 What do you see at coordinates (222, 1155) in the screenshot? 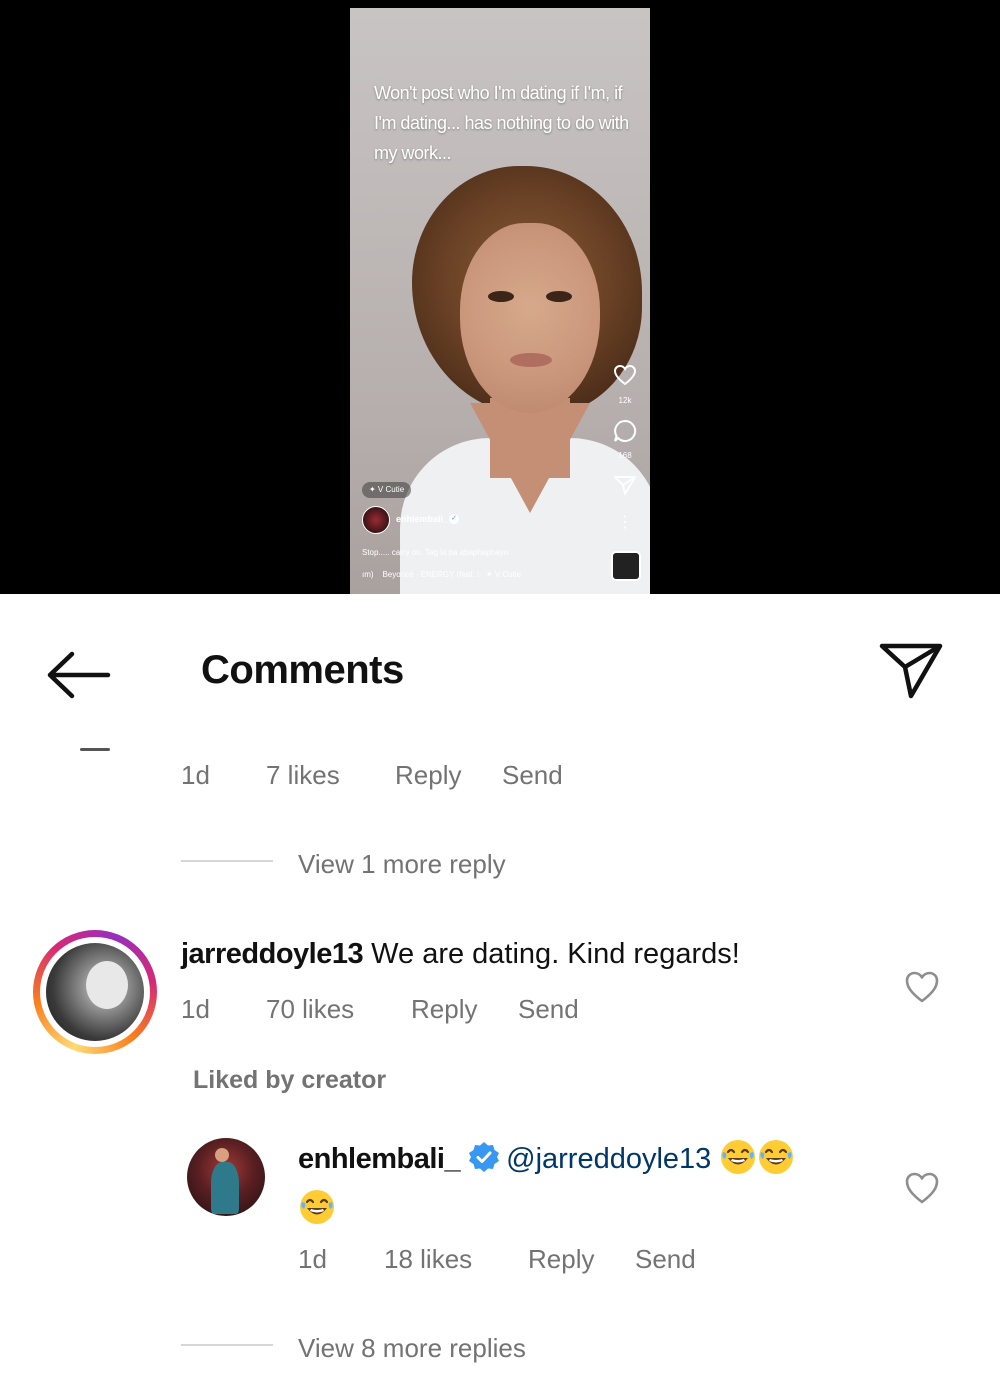
I see `avatar-figure-head` at bounding box center [222, 1155].